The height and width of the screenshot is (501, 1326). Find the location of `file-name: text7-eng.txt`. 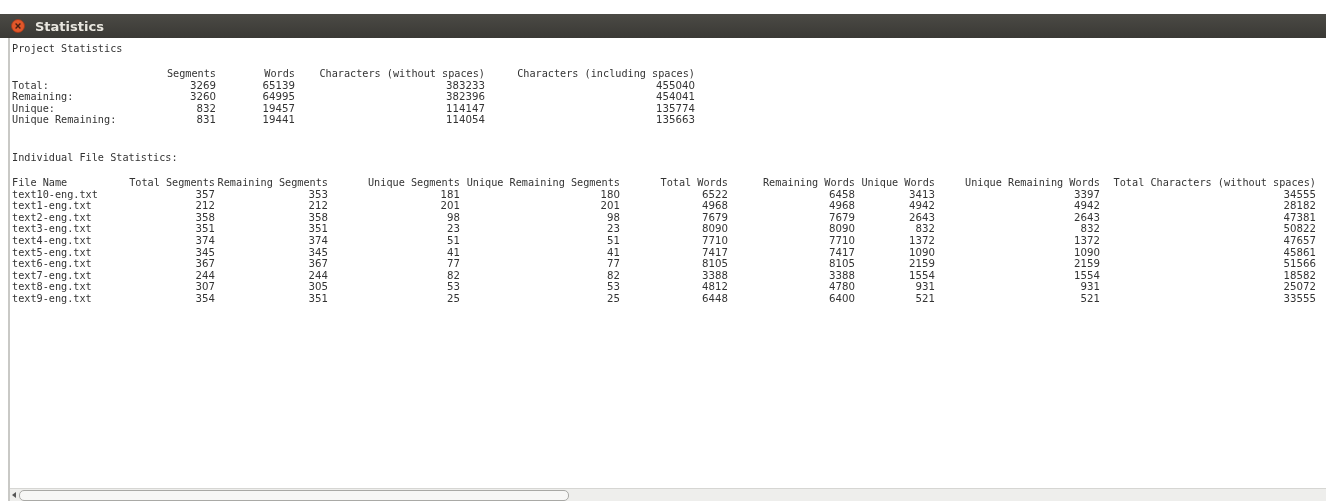

file-name: text7-eng.txt is located at coordinates (52, 275).